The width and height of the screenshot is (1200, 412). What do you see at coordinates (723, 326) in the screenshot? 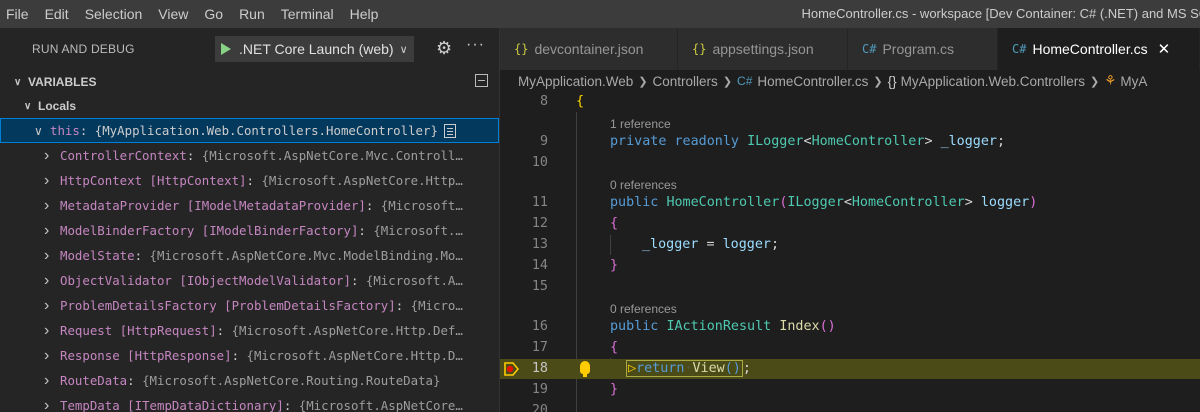
I see `code-text: public IActionResult Index()` at bounding box center [723, 326].